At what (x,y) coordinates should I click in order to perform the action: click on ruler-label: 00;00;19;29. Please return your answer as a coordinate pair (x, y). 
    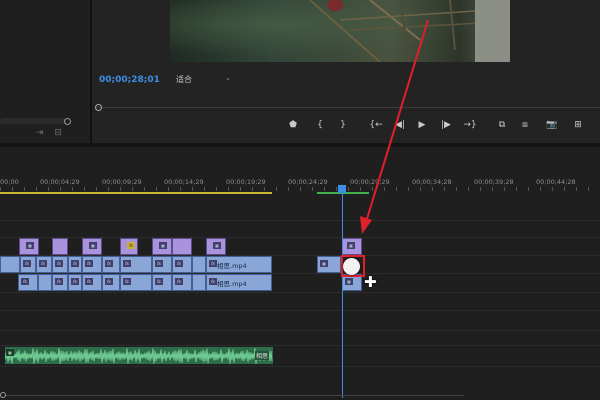
    Looking at the image, I should click on (246, 182).